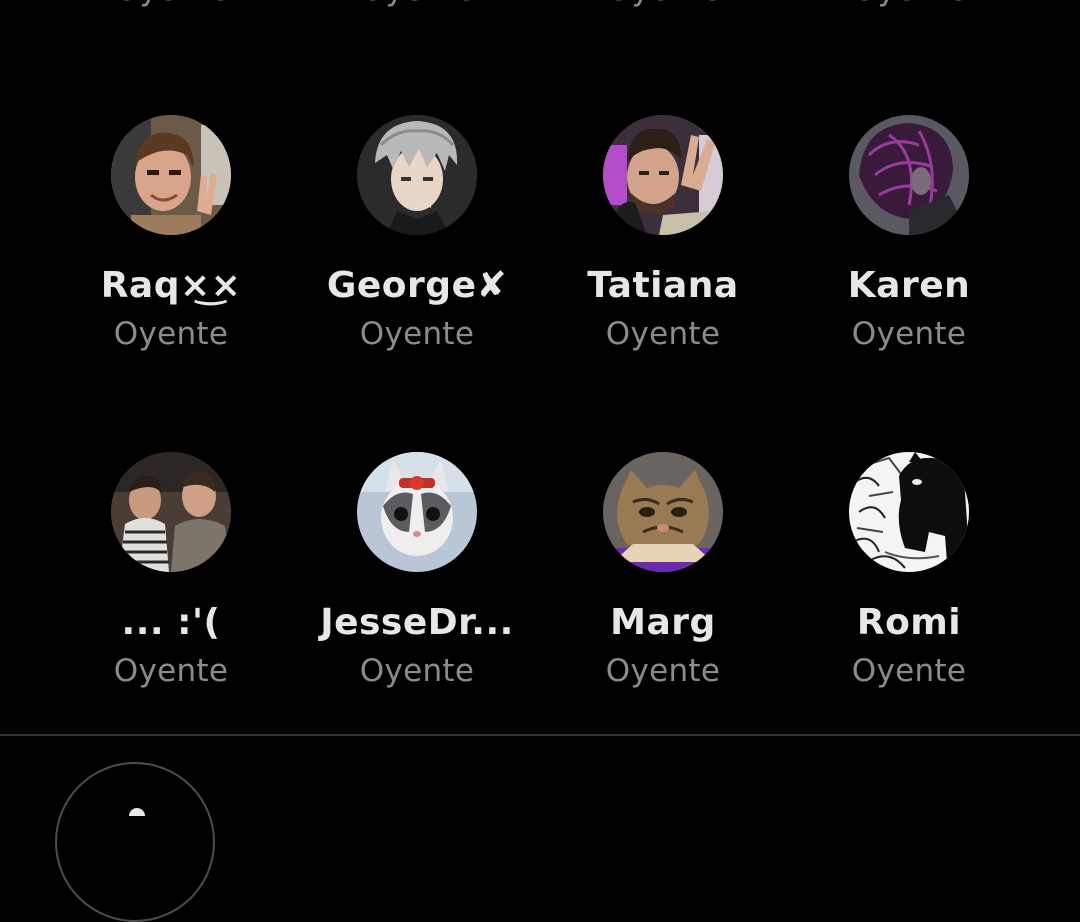 The width and height of the screenshot is (1080, 922). What do you see at coordinates (909, 240) in the screenshot?
I see `listener-card: Karen Oyente` at bounding box center [909, 240].